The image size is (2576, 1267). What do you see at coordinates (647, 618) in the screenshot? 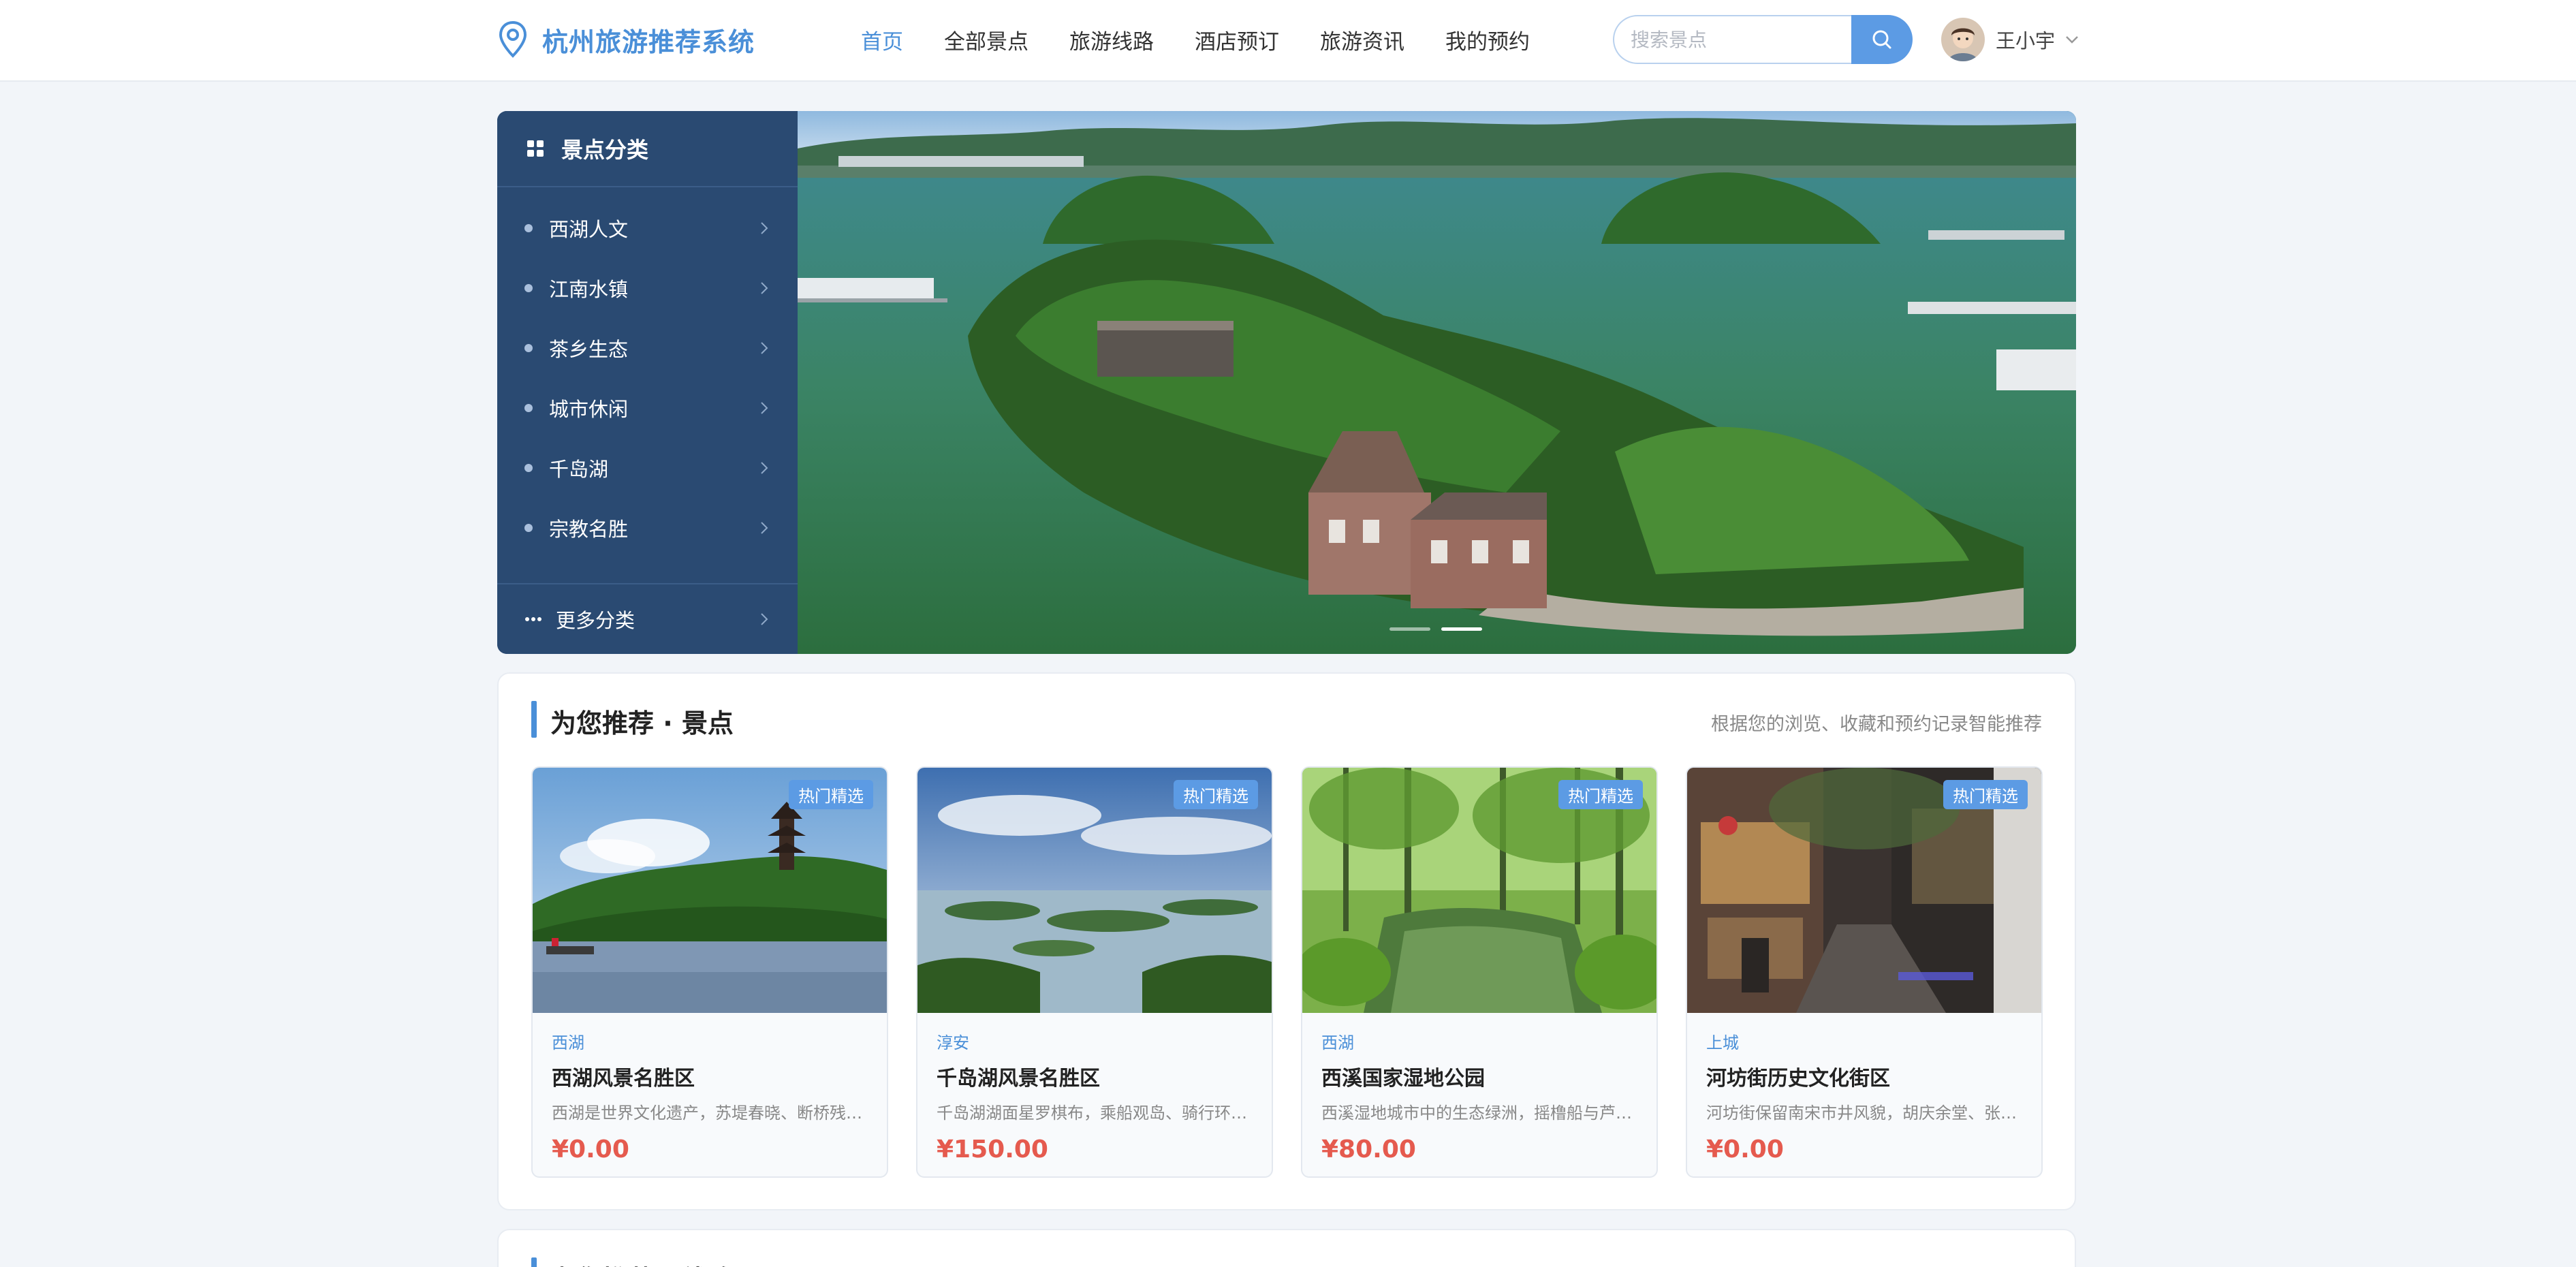
I see `more-categories-button: 更多分类` at bounding box center [647, 618].